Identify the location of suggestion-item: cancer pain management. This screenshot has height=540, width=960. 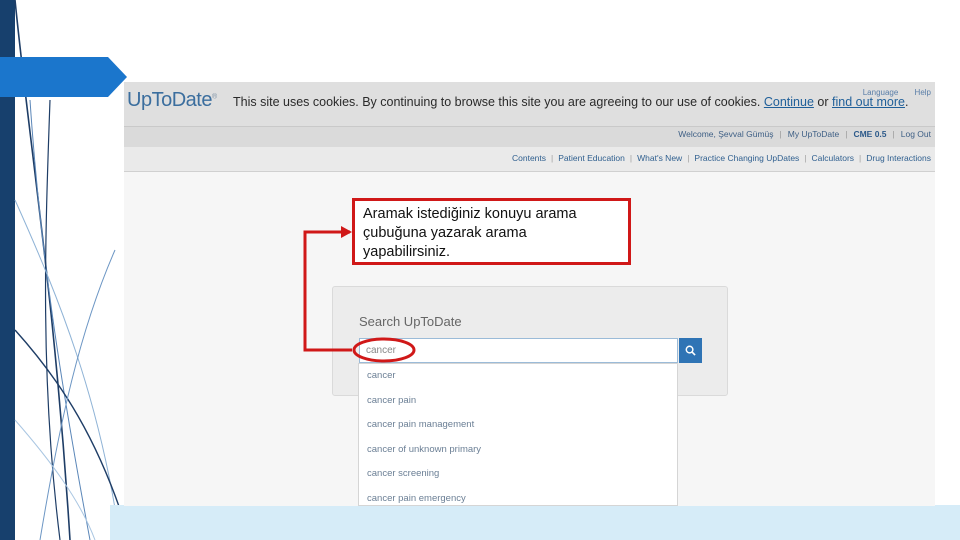
(518, 425).